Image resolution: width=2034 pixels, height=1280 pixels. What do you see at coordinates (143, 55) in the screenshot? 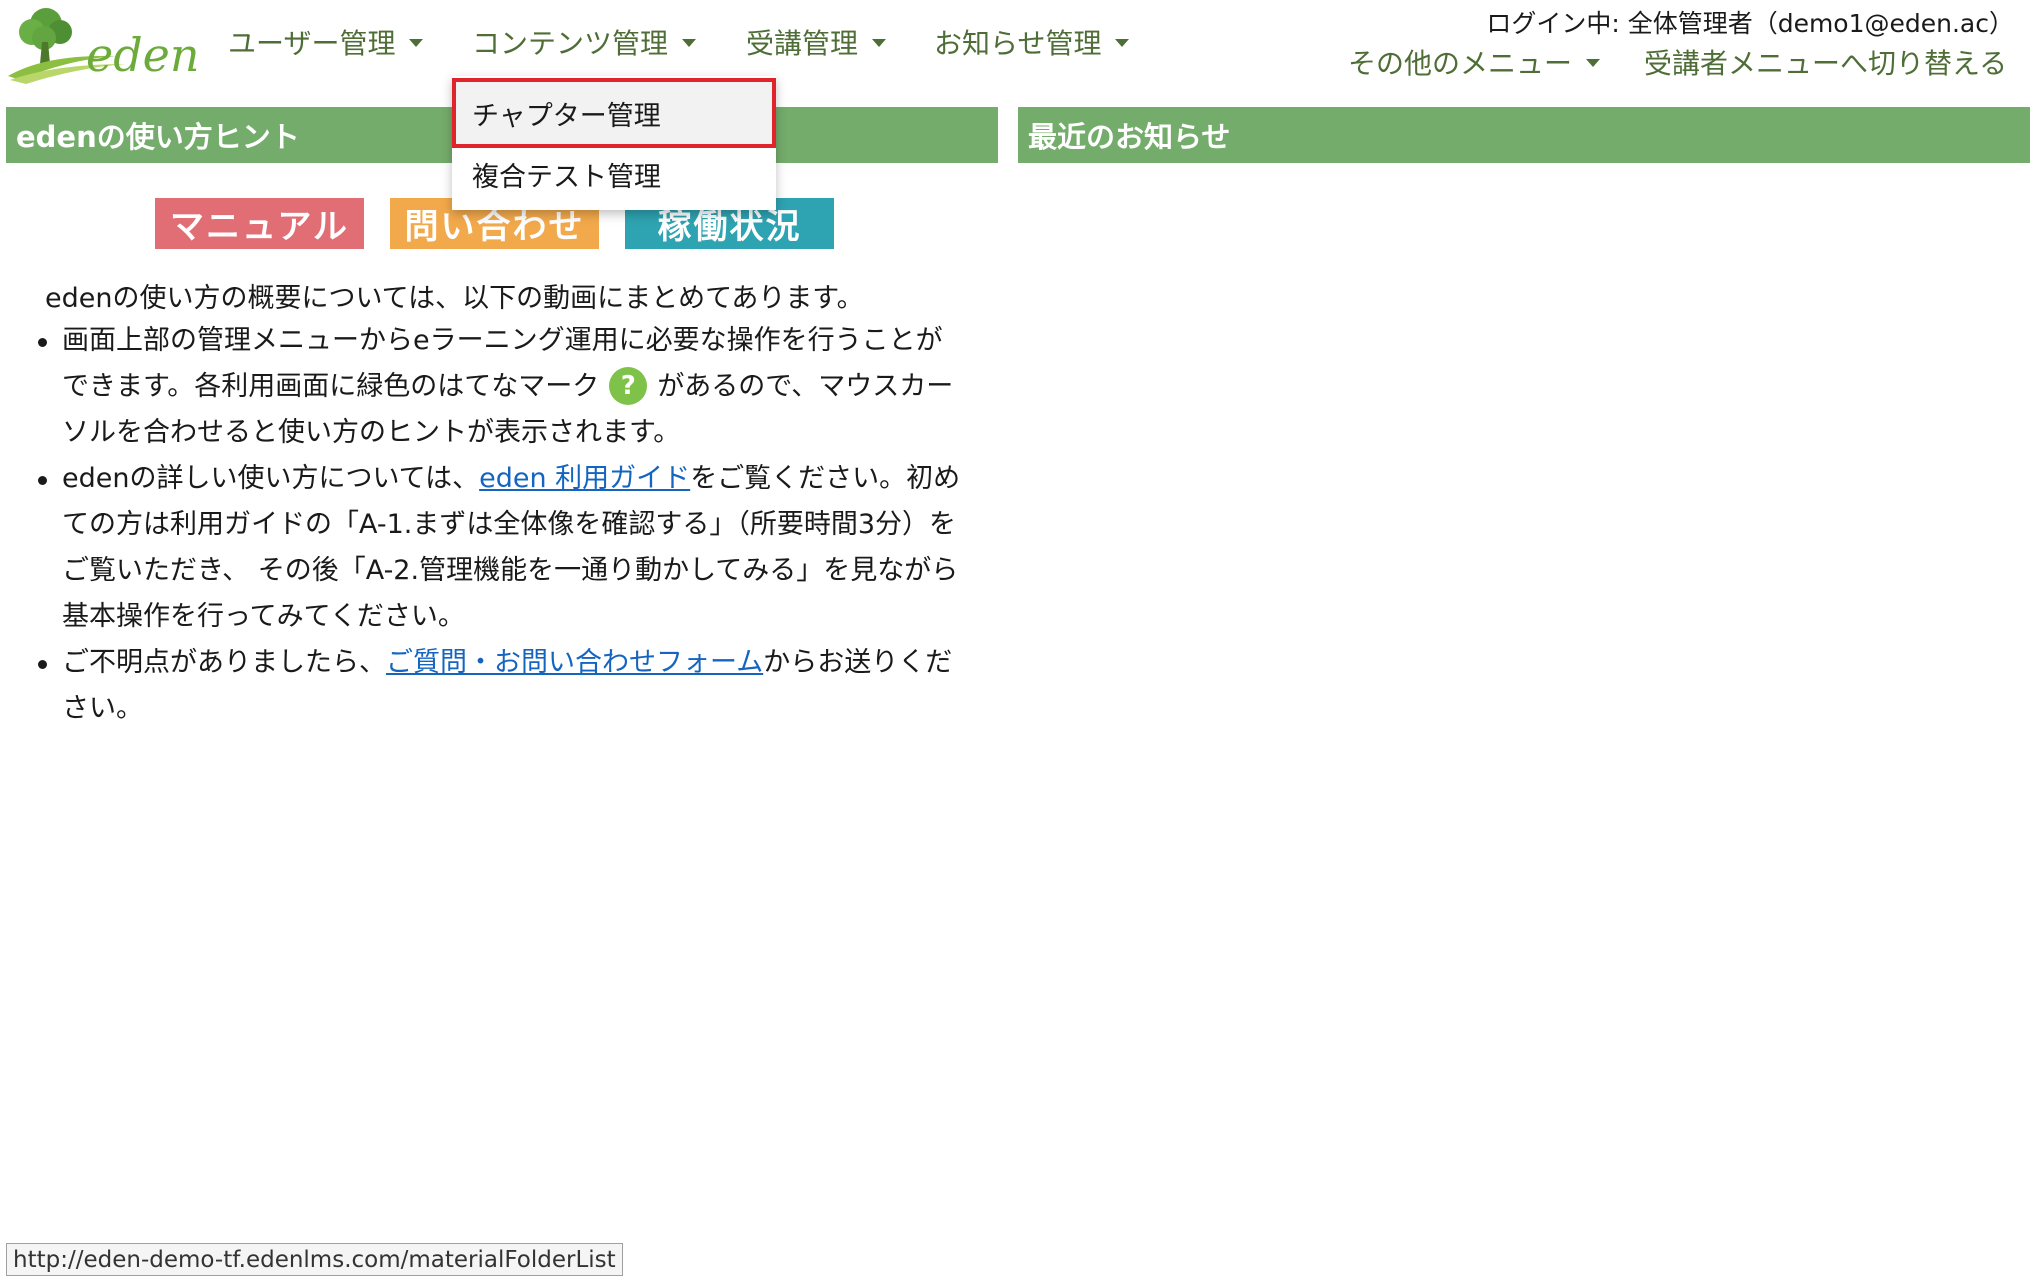
I see `logo-text: eden` at bounding box center [143, 55].